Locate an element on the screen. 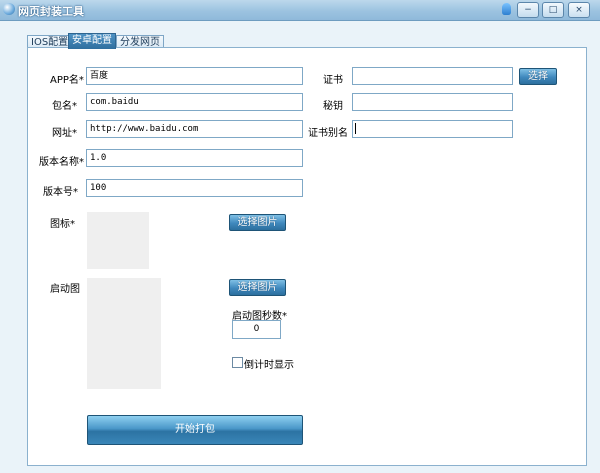  select-cert-button: 选择 is located at coordinates (538, 76).